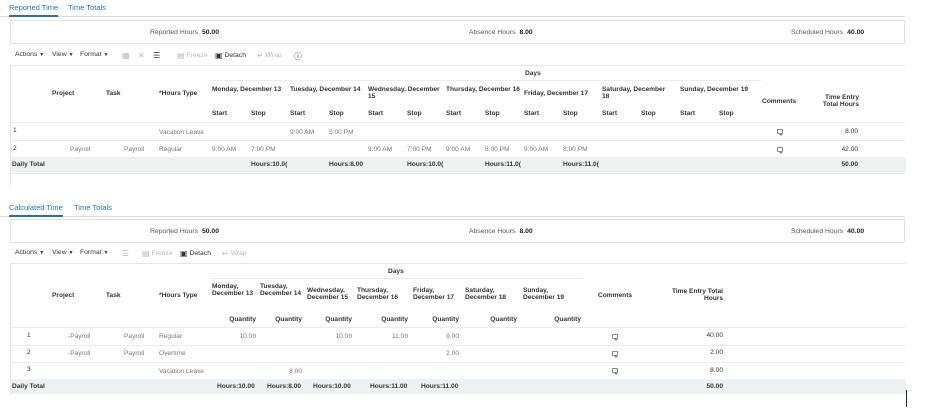 The image size is (931, 409). What do you see at coordinates (80, 149) in the screenshot?
I see `project-cell: Payroll` at bounding box center [80, 149].